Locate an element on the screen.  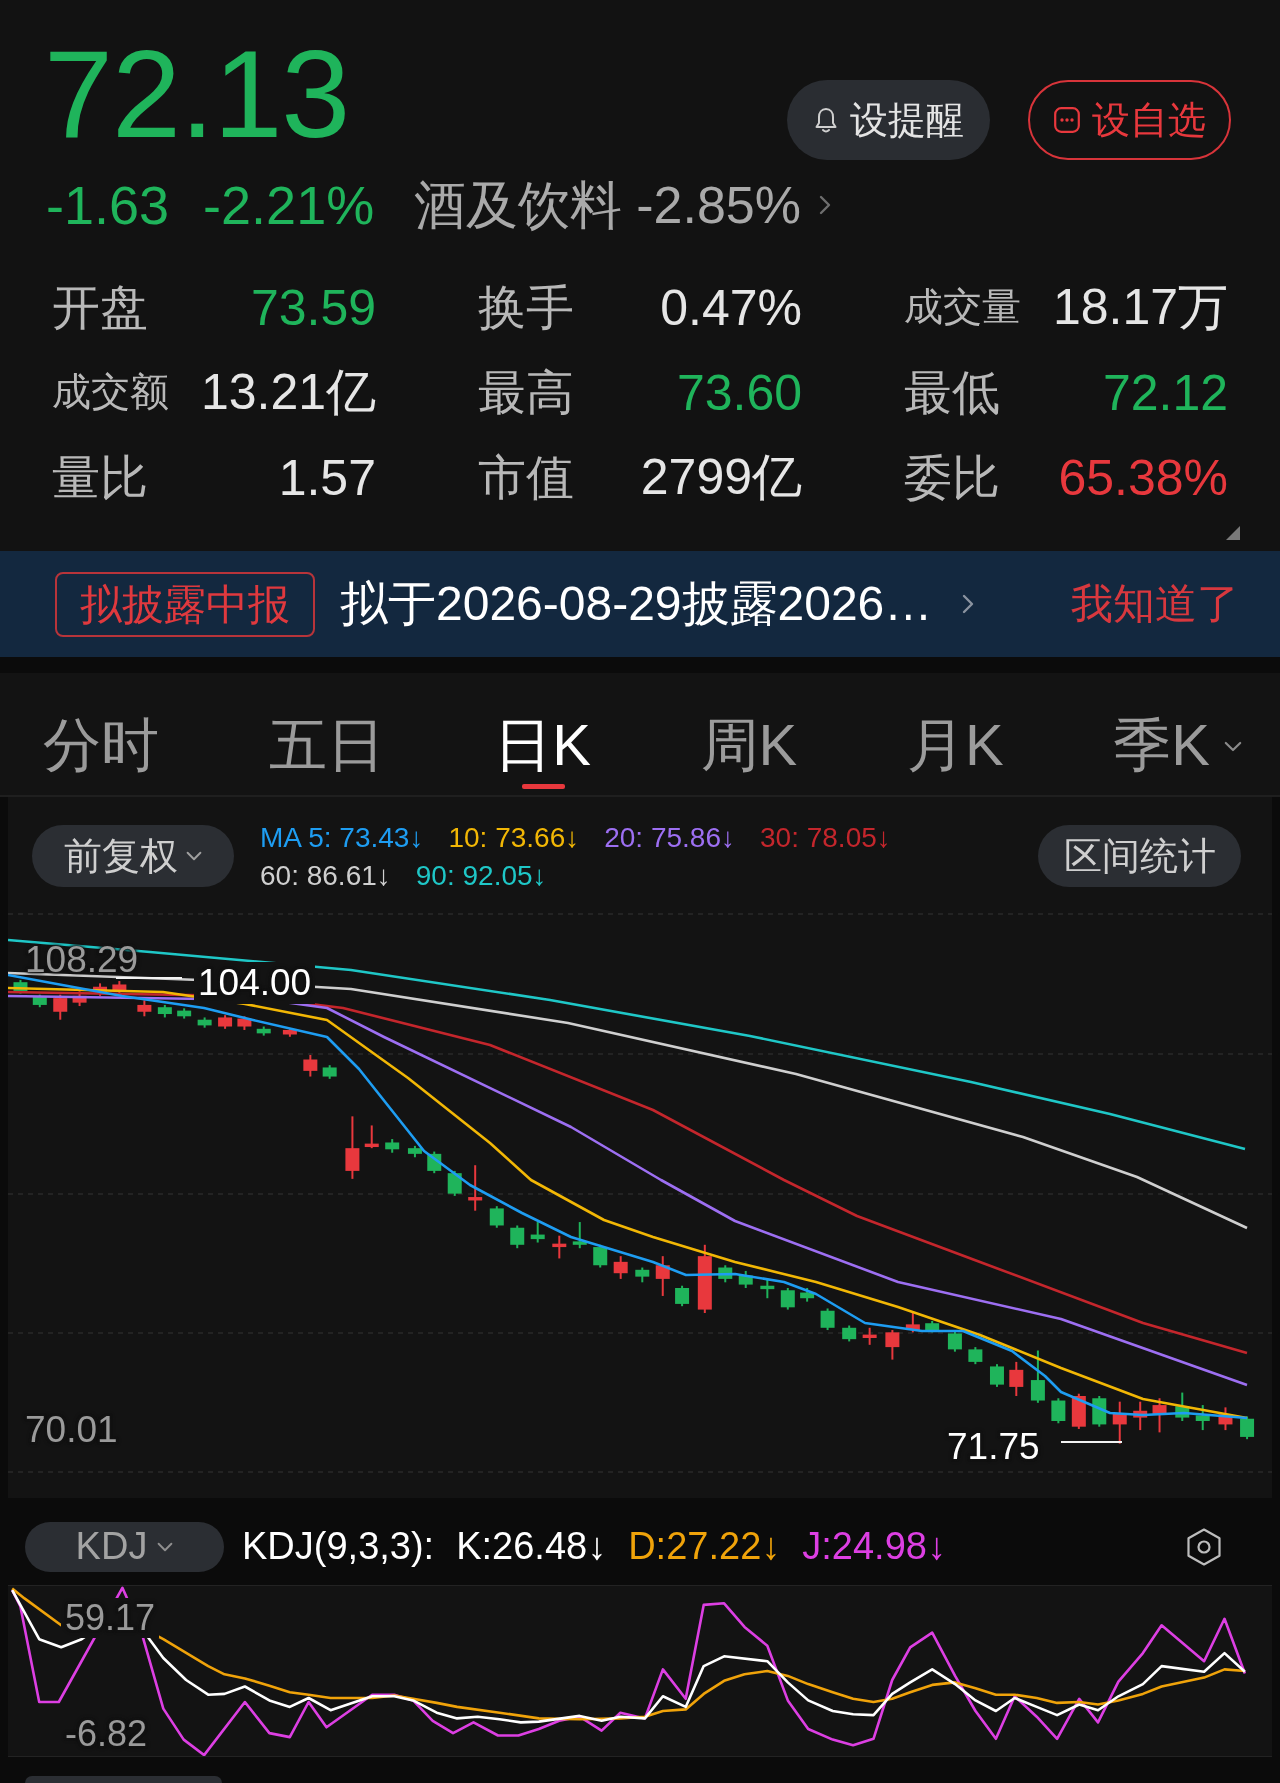
expand-triangle-icon is located at coordinates (1233, 533).